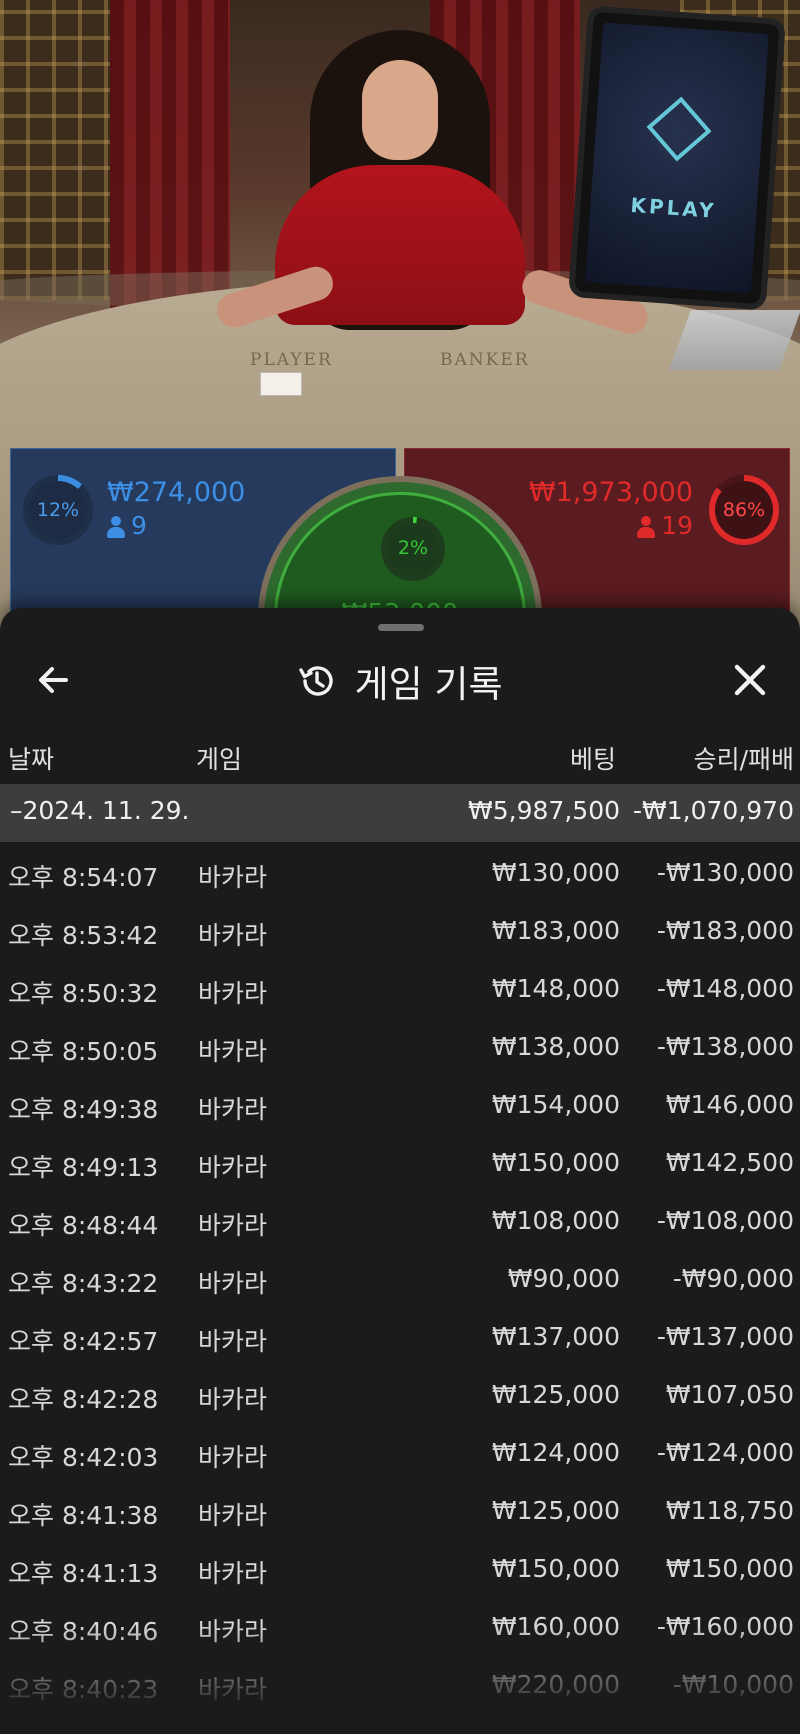 The image size is (800, 1734). I want to click on close-x-icon, so click(750, 680).